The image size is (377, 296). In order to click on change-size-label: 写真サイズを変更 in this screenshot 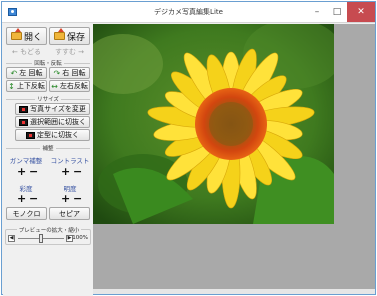, I will do `click(58, 109)`.